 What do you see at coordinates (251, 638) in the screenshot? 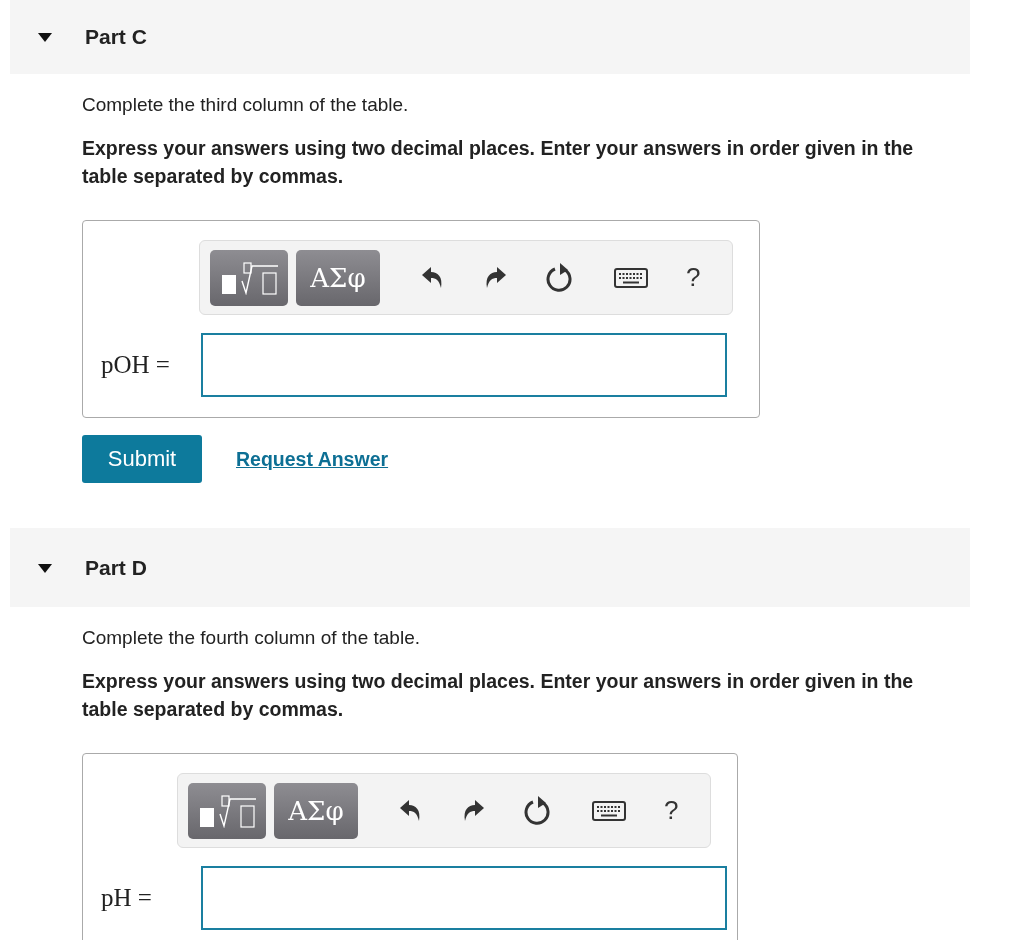
I see `instruction-text: Complete the fourth column of the table.` at bounding box center [251, 638].